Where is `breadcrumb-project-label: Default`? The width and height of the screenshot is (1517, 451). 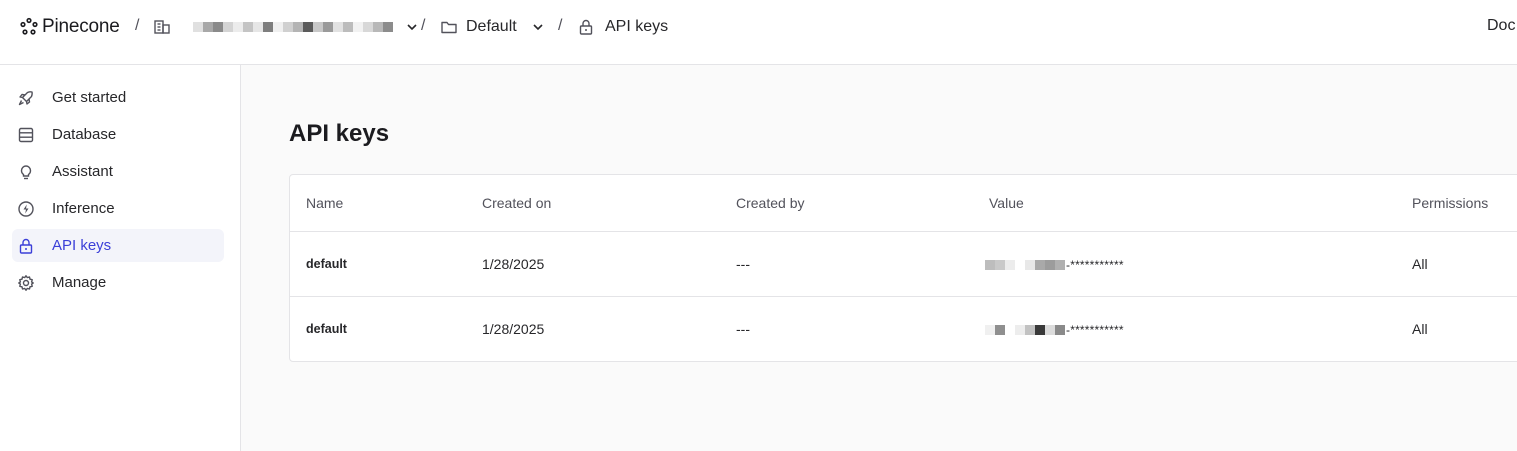
breadcrumb-project-label: Default is located at coordinates (491, 26).